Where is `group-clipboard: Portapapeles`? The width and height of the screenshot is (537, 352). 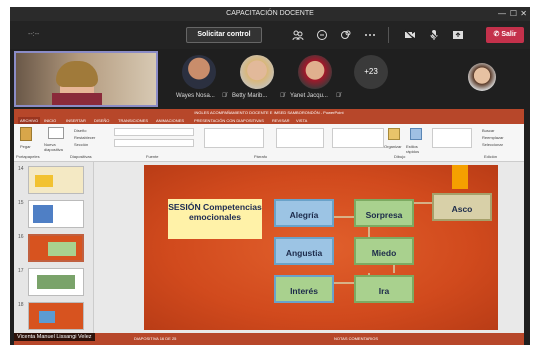
group-clipboard: Portapapeles is located at coordinates (28, 156).